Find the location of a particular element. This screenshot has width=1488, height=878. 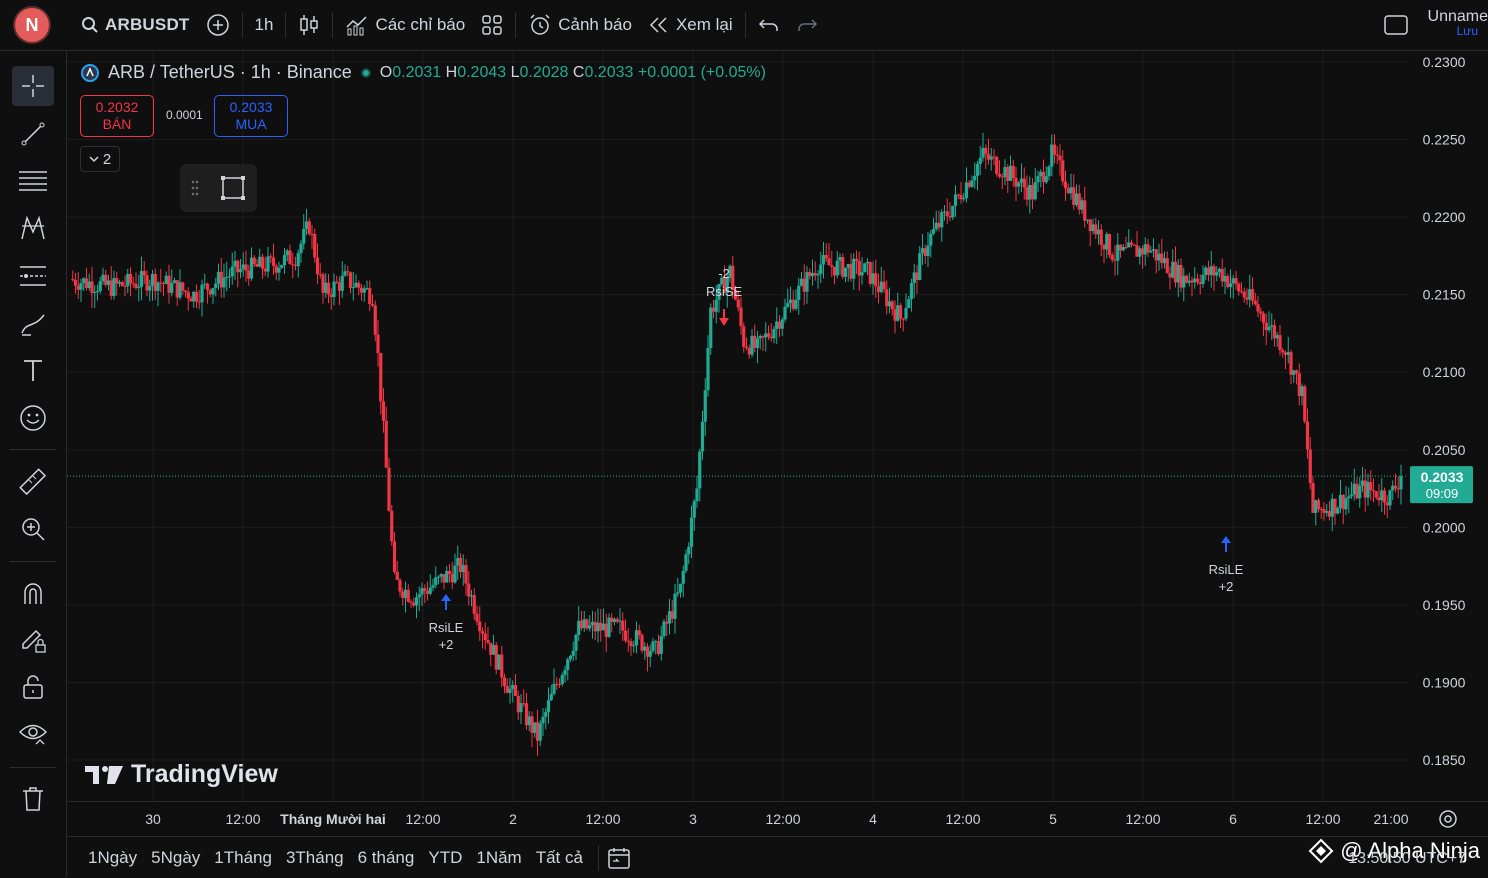

visibility-tool is located at coordinates (33, 734).